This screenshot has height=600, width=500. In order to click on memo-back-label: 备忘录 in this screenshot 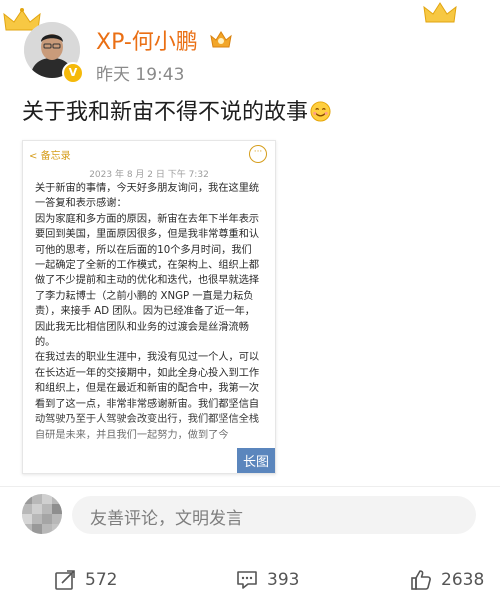, I will do `click(55, 156)`.